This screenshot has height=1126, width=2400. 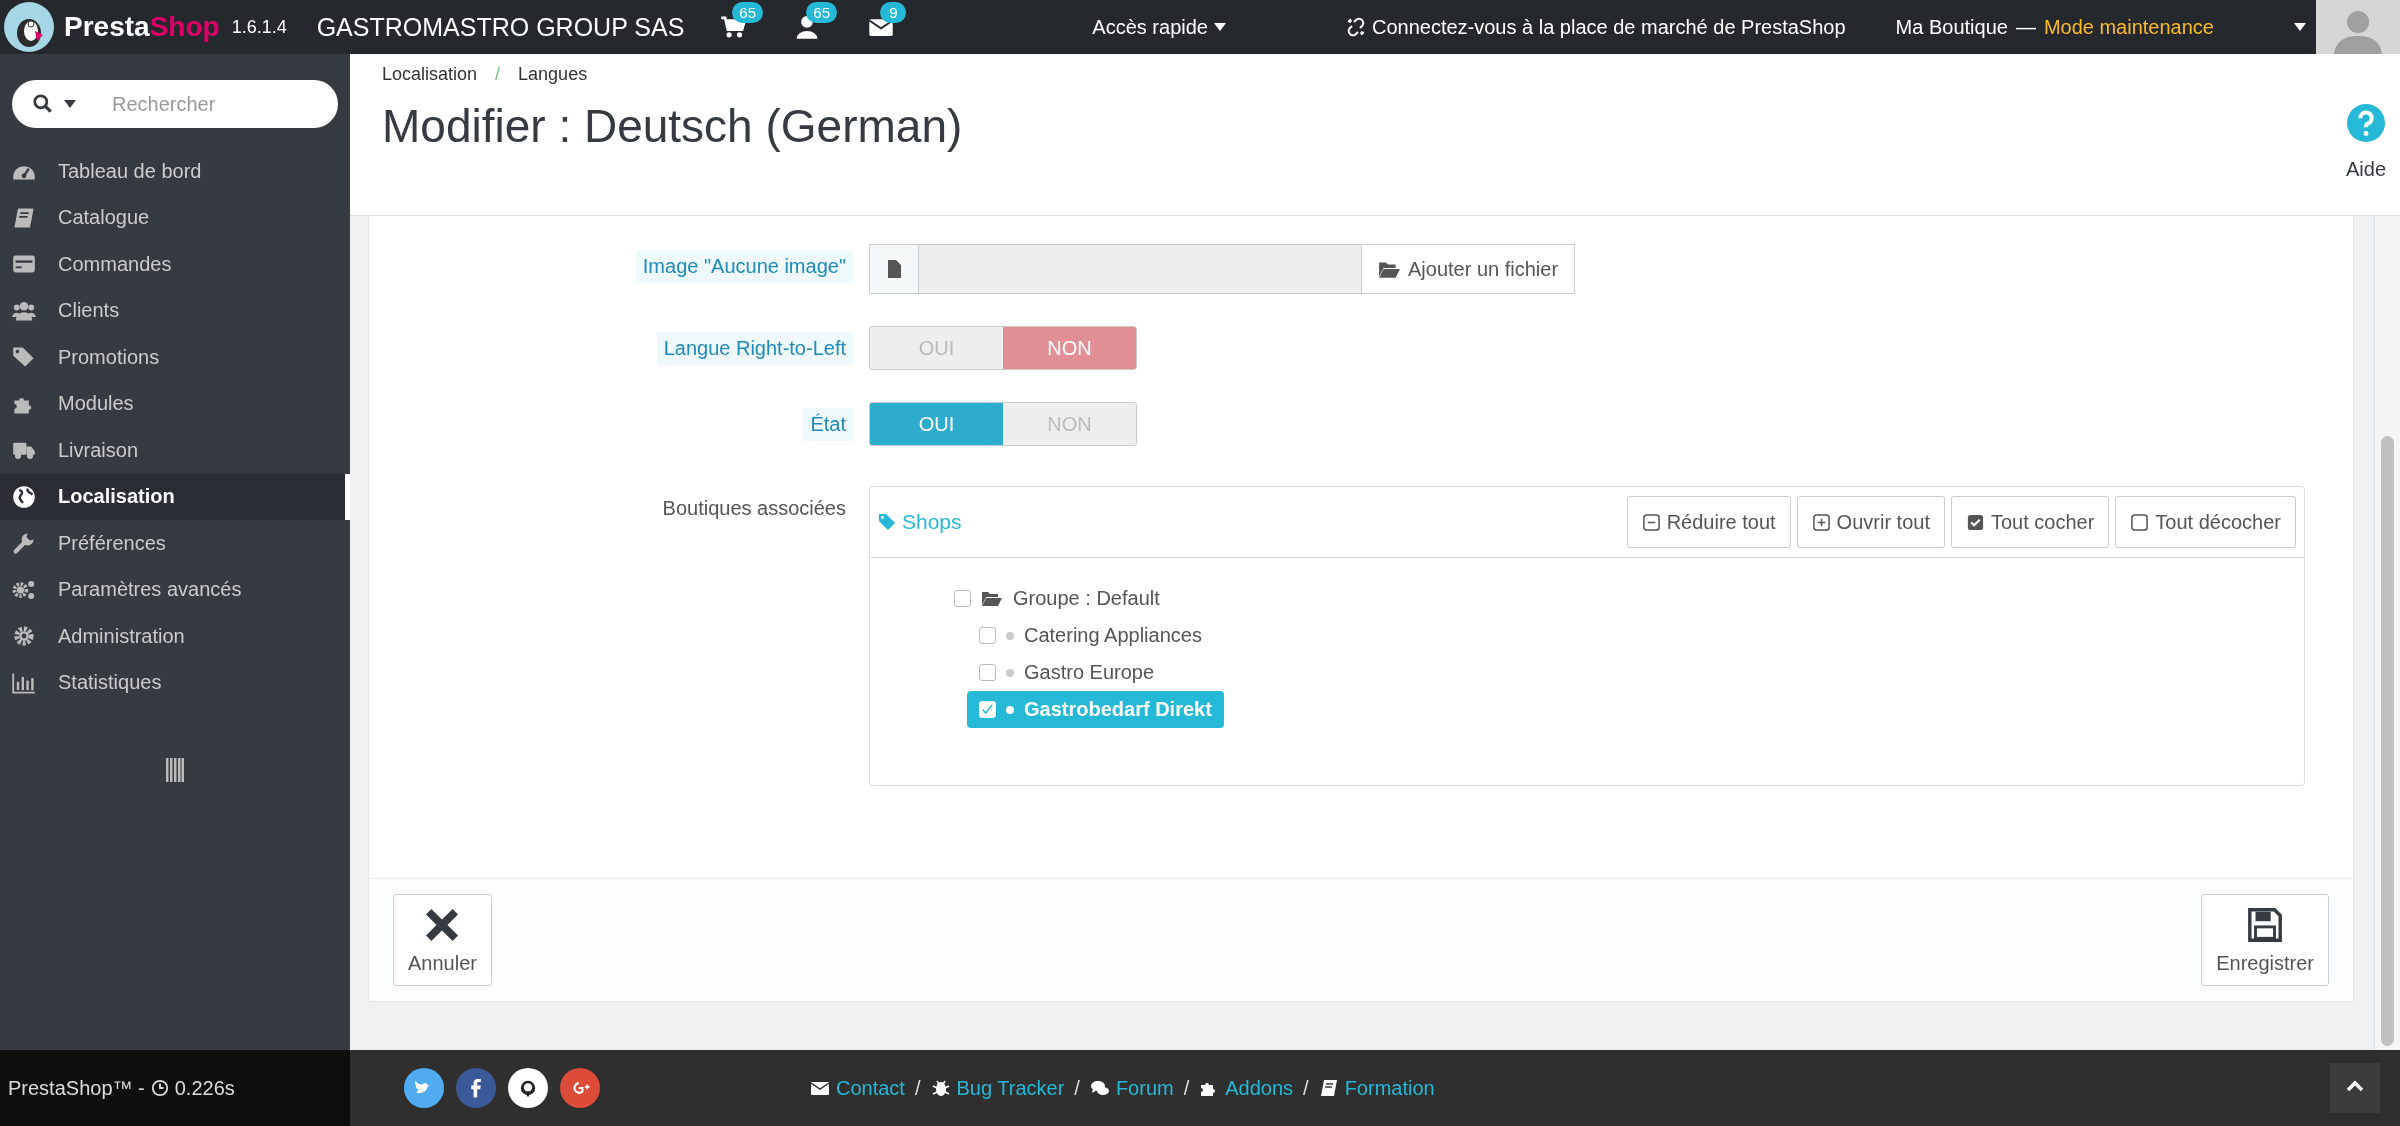 What do you see at coordinates (424, 1088) in the screenshot?
I see `bird-icon` at bounding box center [424, 1088].